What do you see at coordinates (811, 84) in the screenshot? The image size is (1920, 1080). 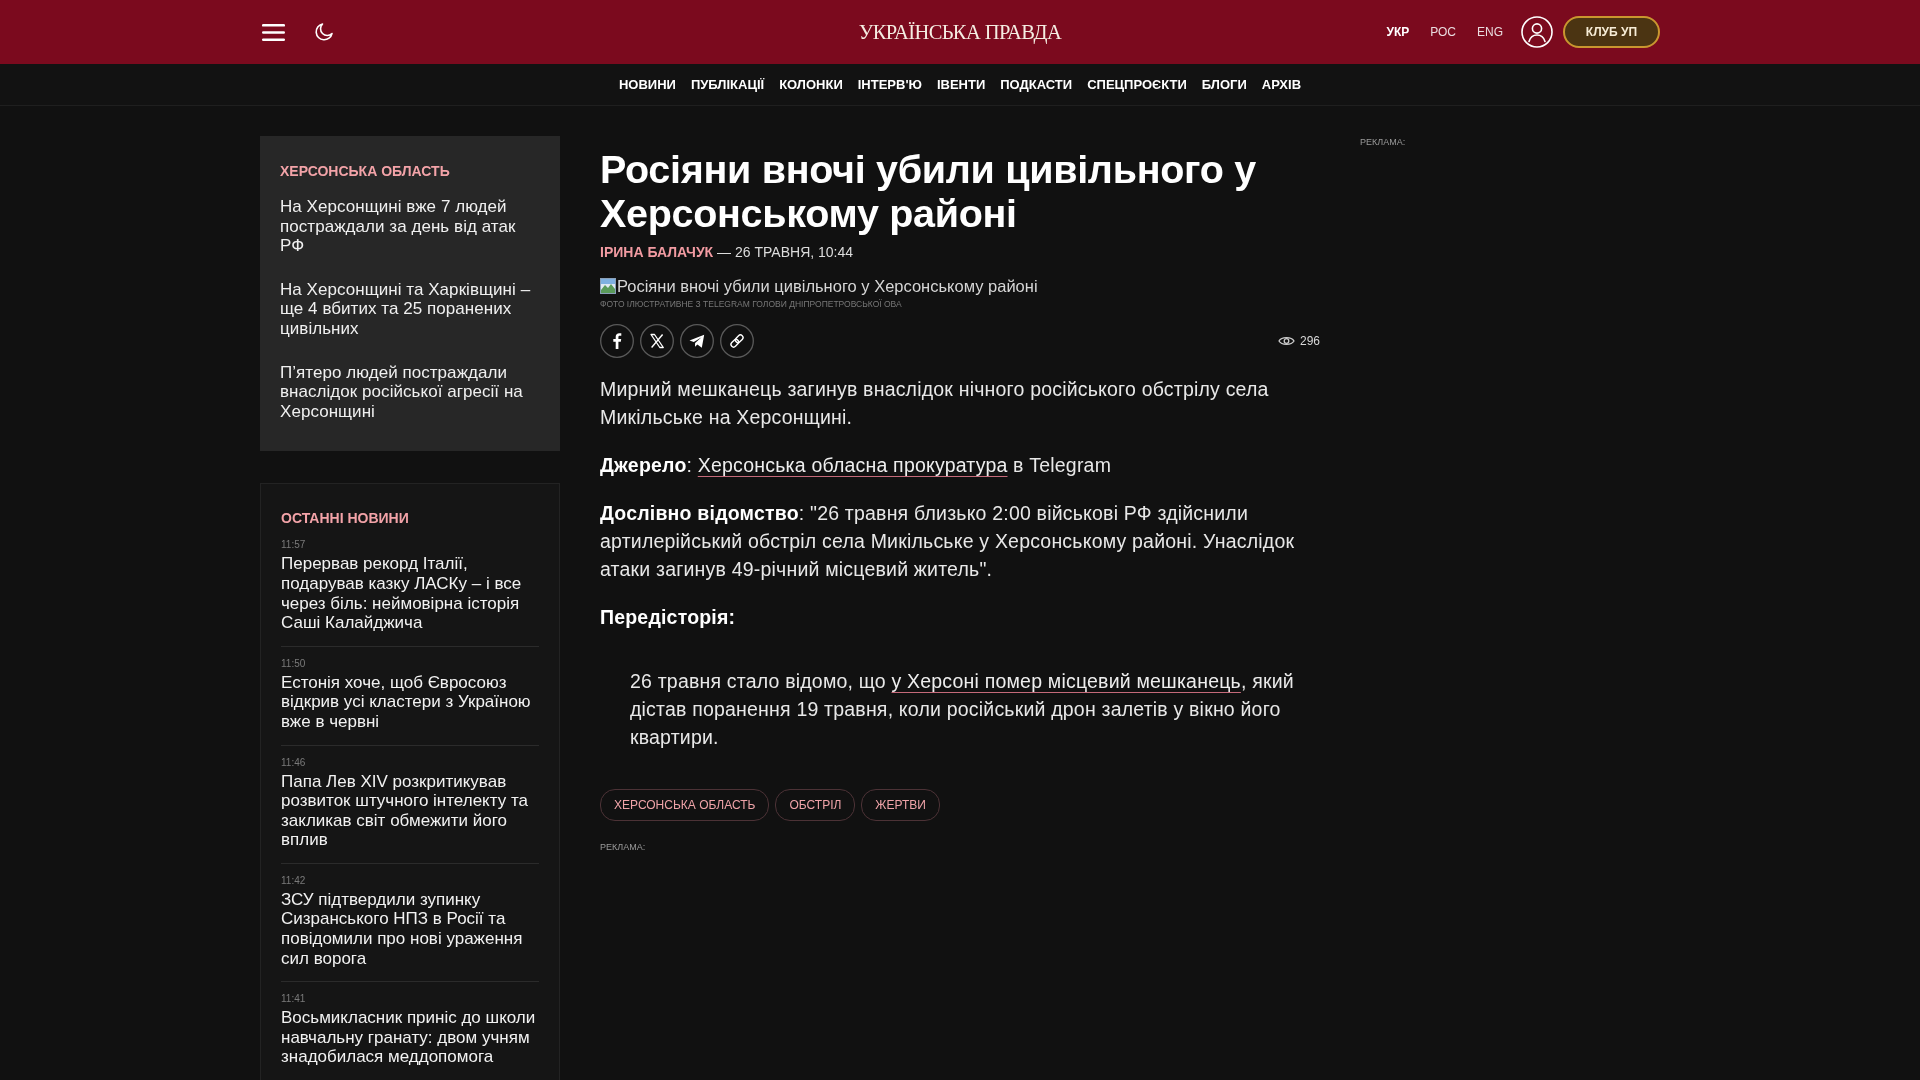 I see `nav-link: КОЛОНКИ` at bounding box center [811, 84].